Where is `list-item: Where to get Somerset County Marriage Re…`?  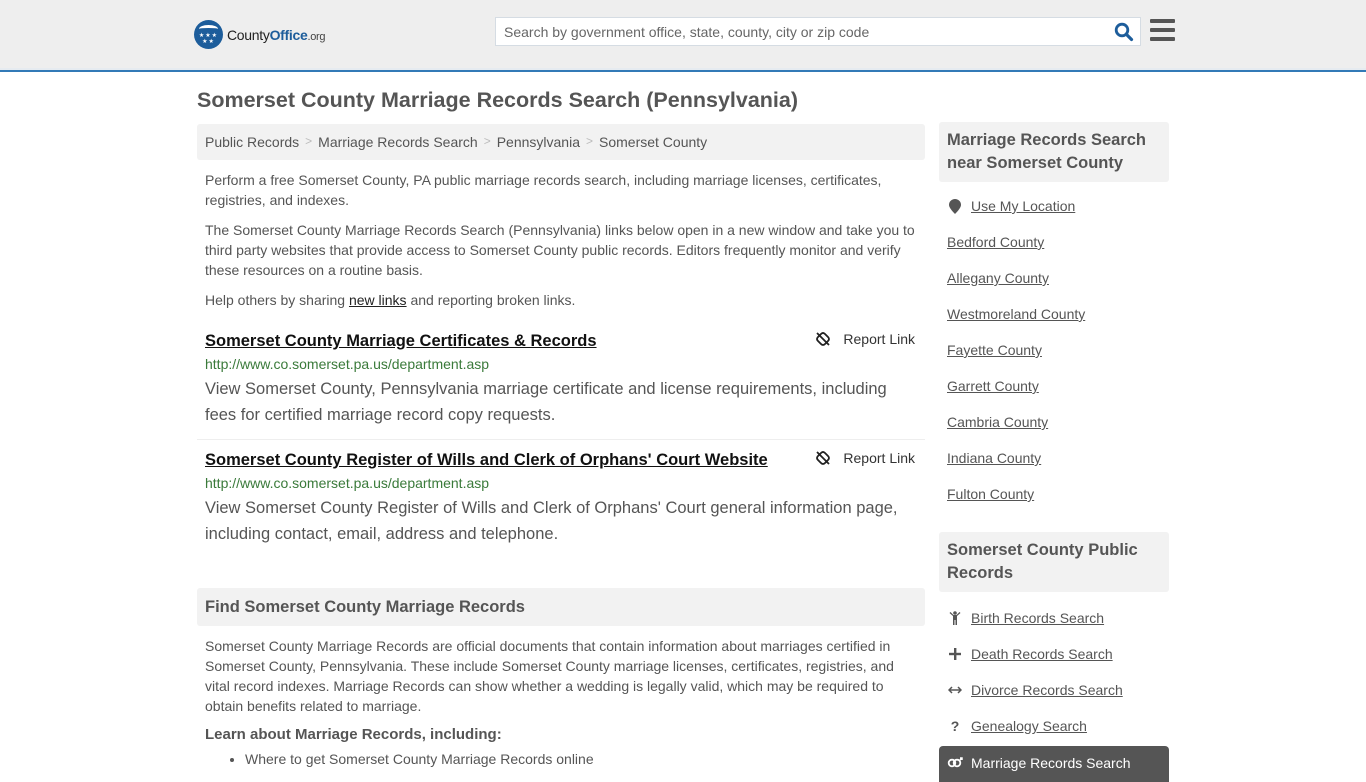 list-item: Where to get Somerset County Marriage Re… is located at coordinates (585, 759).